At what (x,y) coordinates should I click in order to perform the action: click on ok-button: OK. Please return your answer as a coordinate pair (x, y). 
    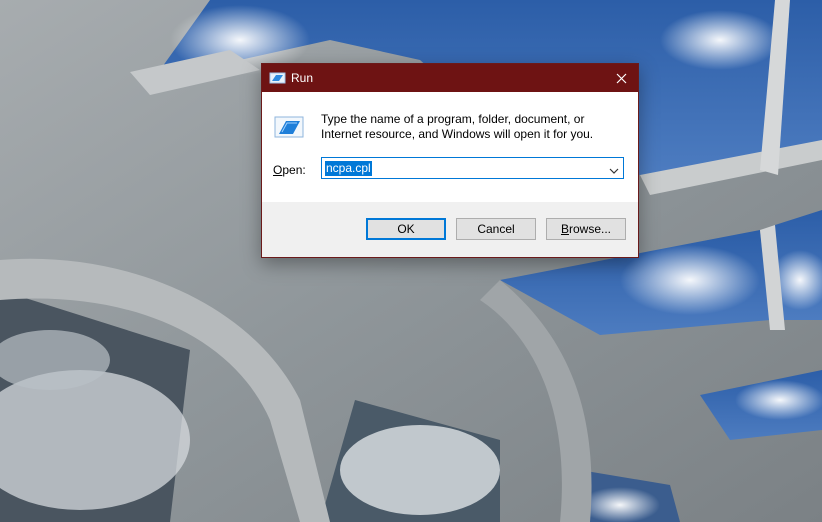
    Looking at the image, I should click on (406, 229).